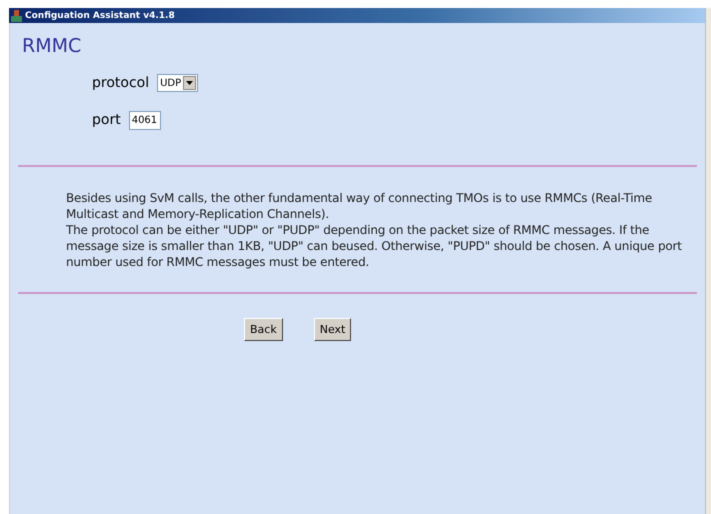  Describe the element at coordinates (100, 15) in the screenshot. I see `window-title: Configuation Assistant v4.1.8` at that location.